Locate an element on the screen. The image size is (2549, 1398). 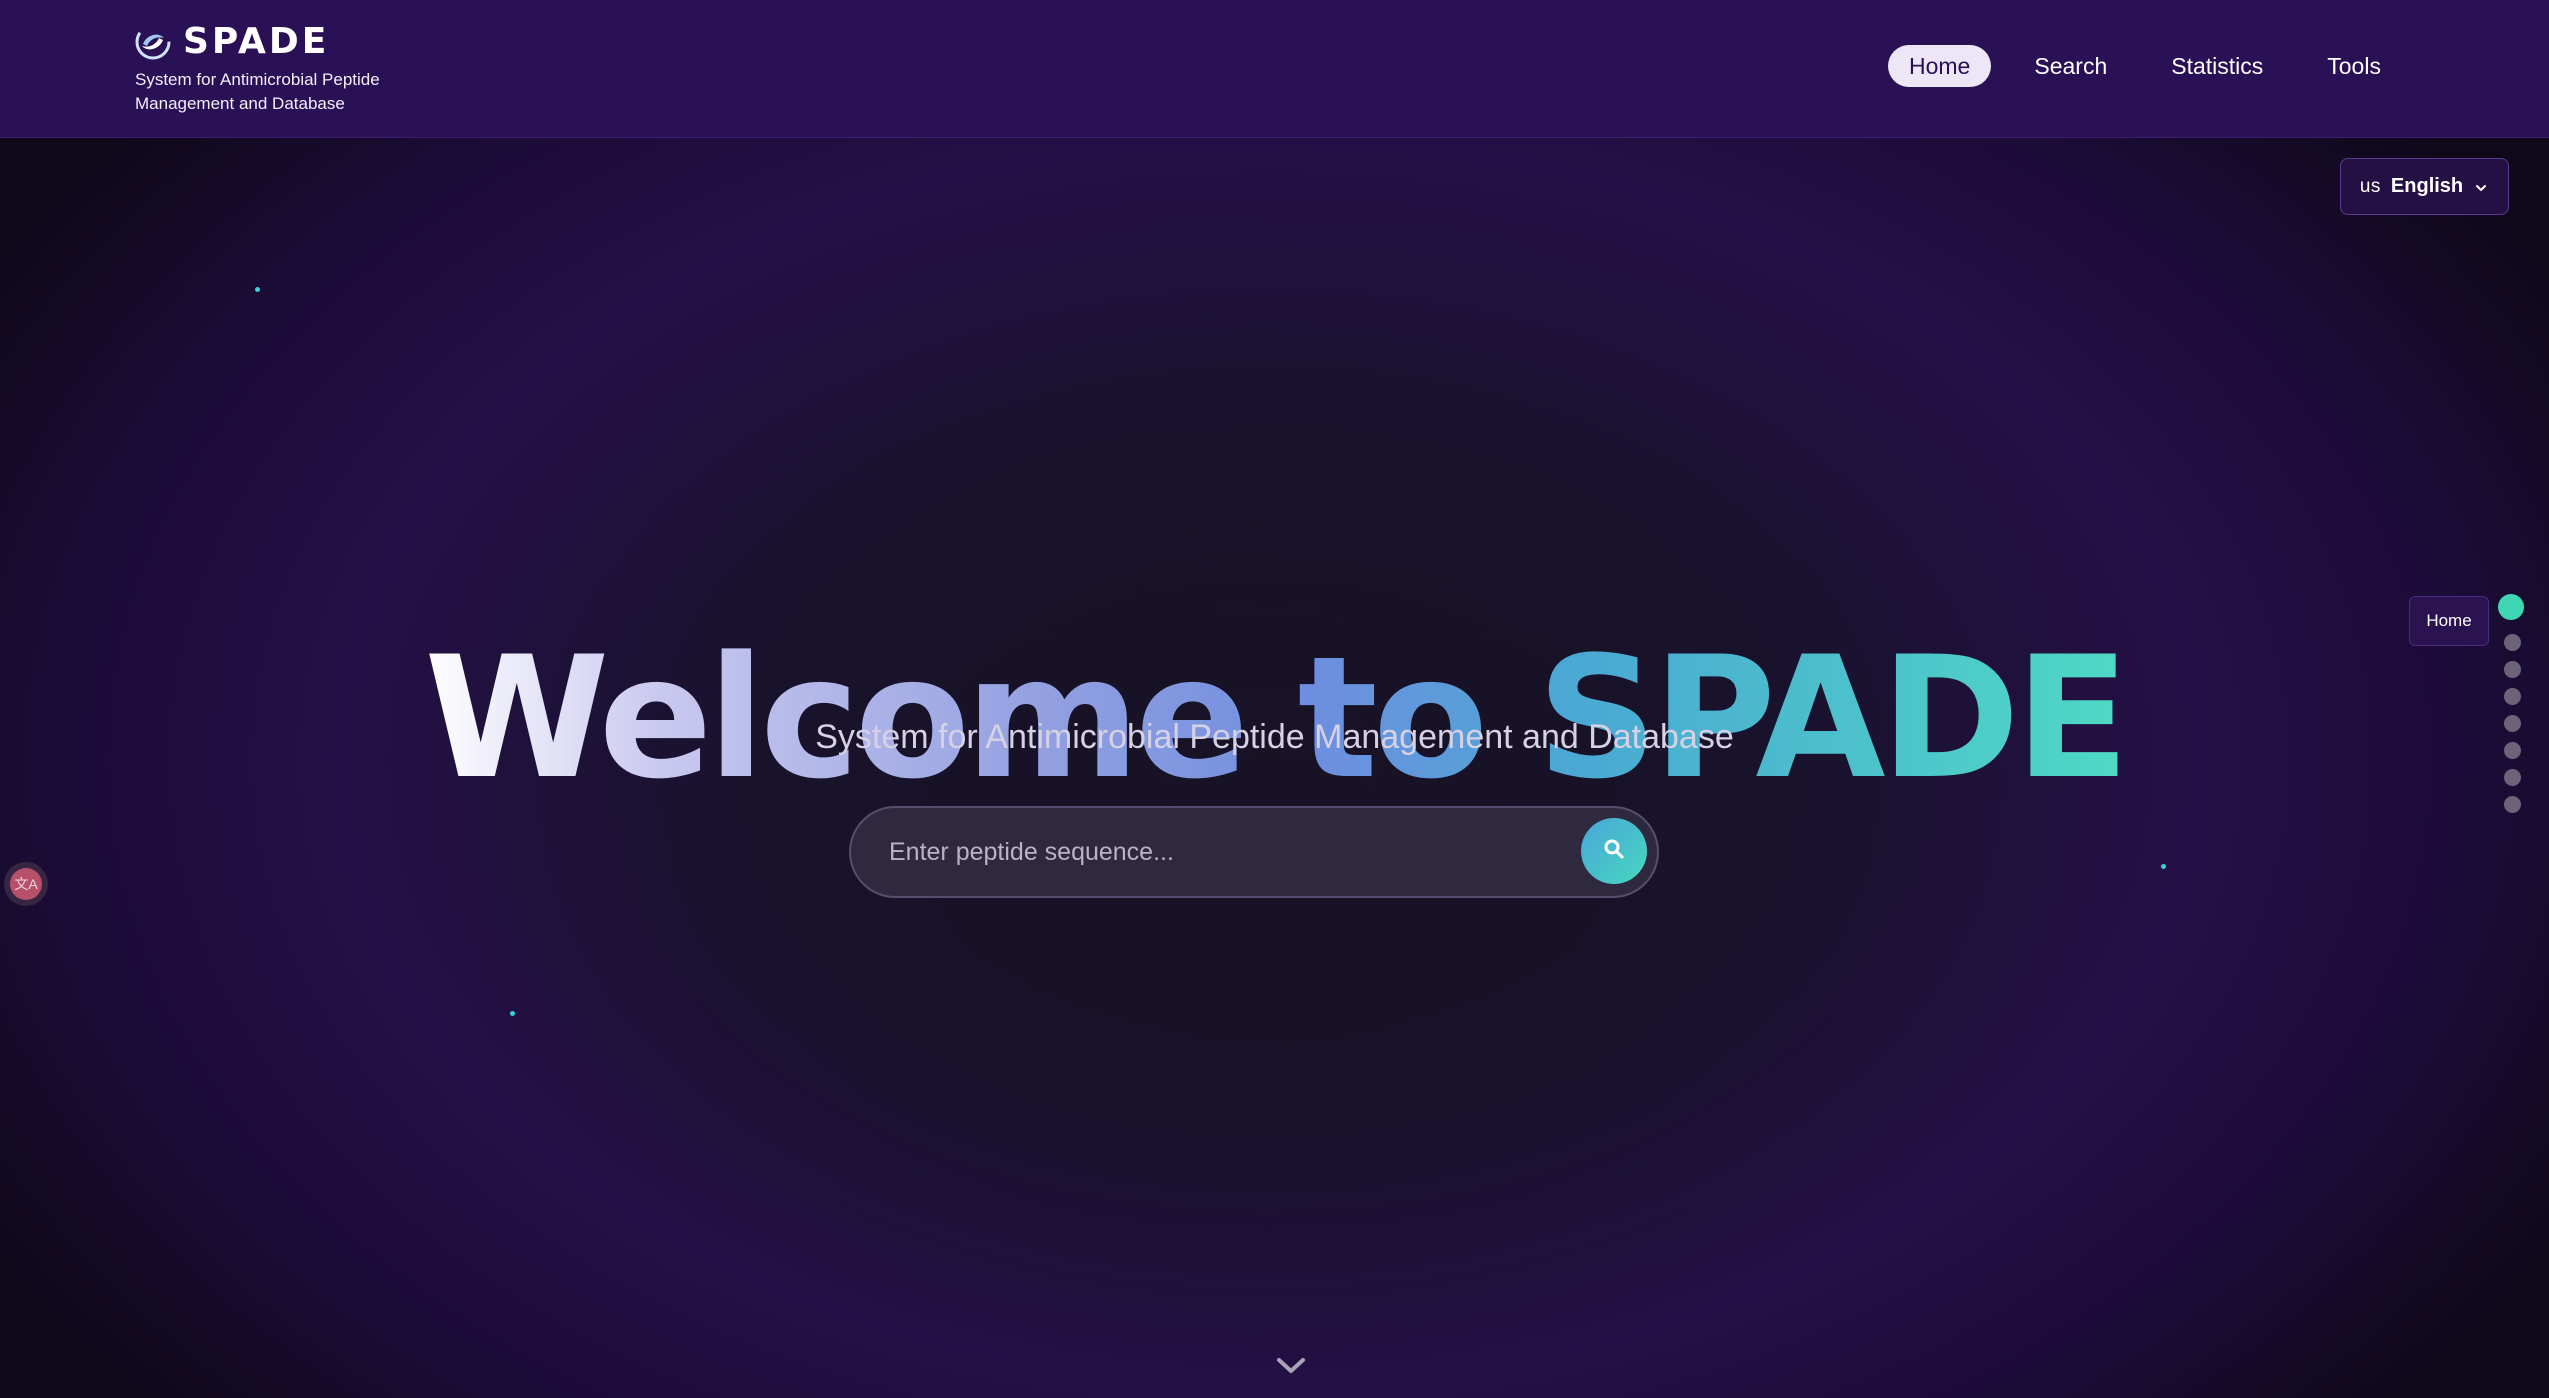
search-icon is located at coordinates (1614, 851).